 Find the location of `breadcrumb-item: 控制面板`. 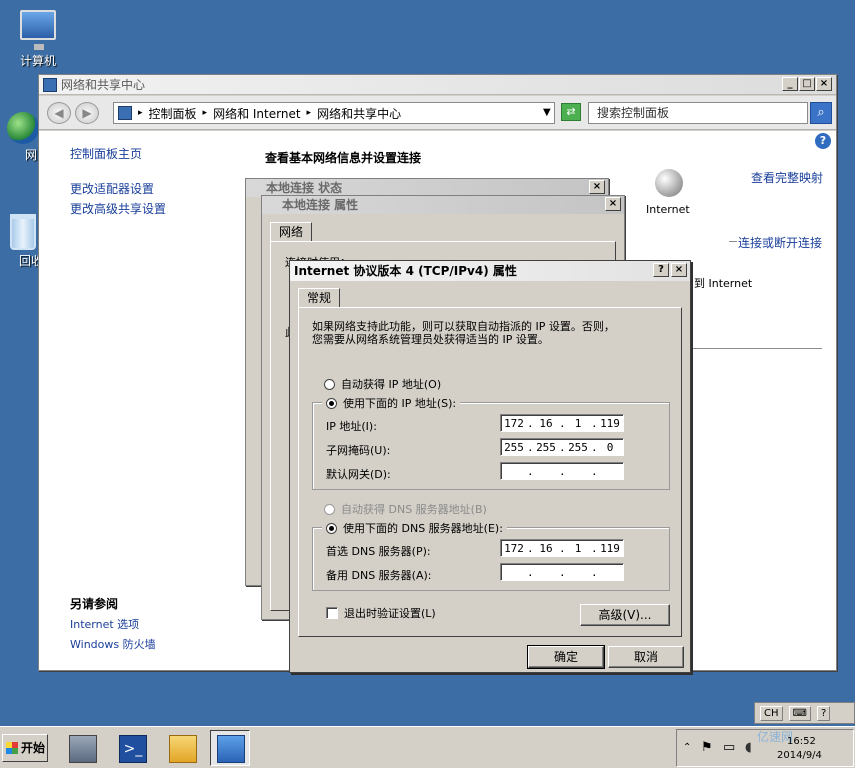

breadcrumb-item: 控制面板 is located at coordinates (173, 113).